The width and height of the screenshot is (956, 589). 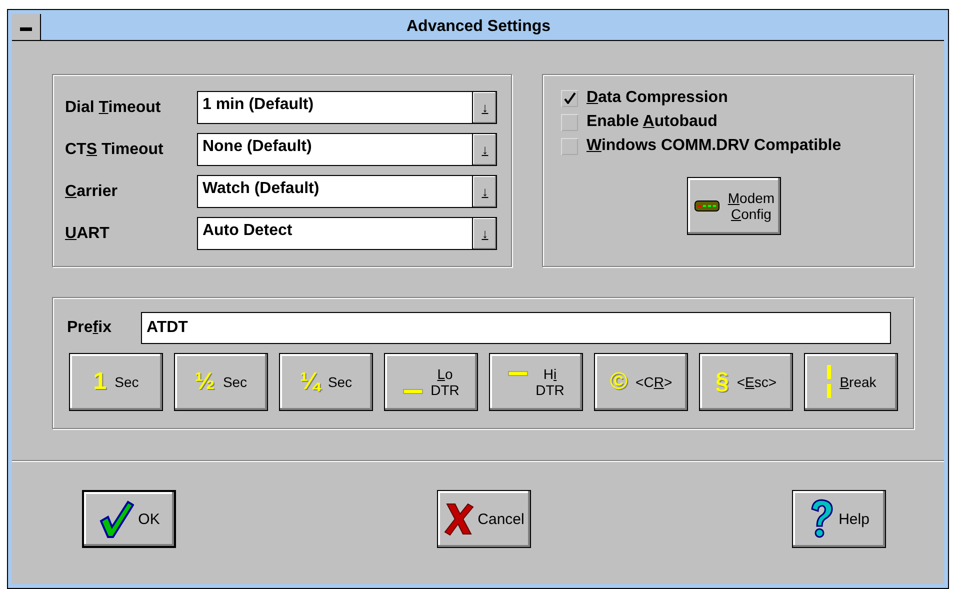 What do you see at coordinates (347, 107) in the screenshot?
I see `dropdown-field: 1 min (Default) ↓` at bounding box center [347, 107].